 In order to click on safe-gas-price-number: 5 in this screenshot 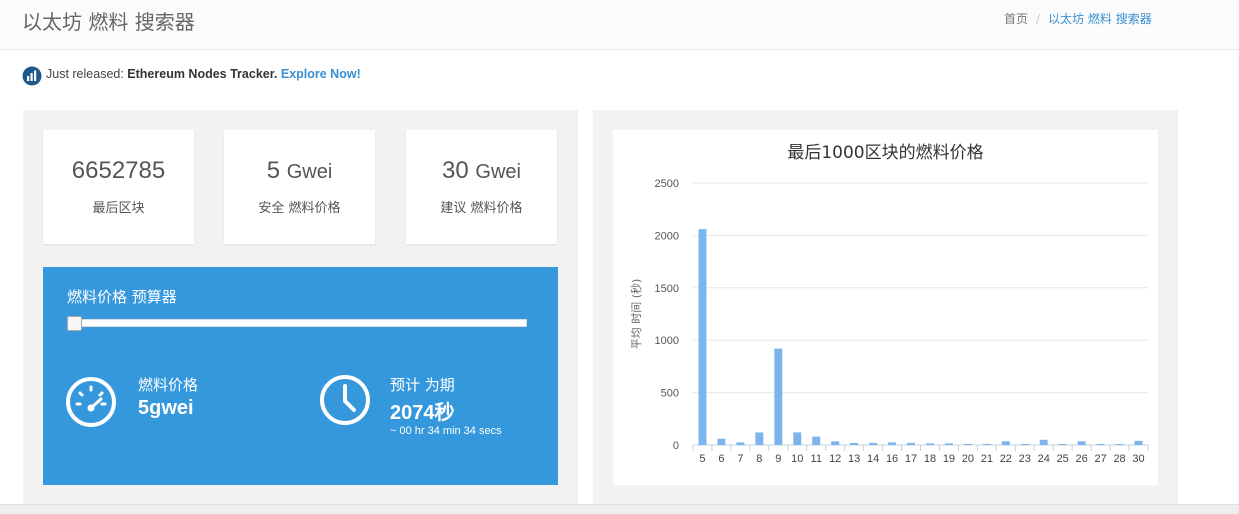, I will do `click(273, 170)`.